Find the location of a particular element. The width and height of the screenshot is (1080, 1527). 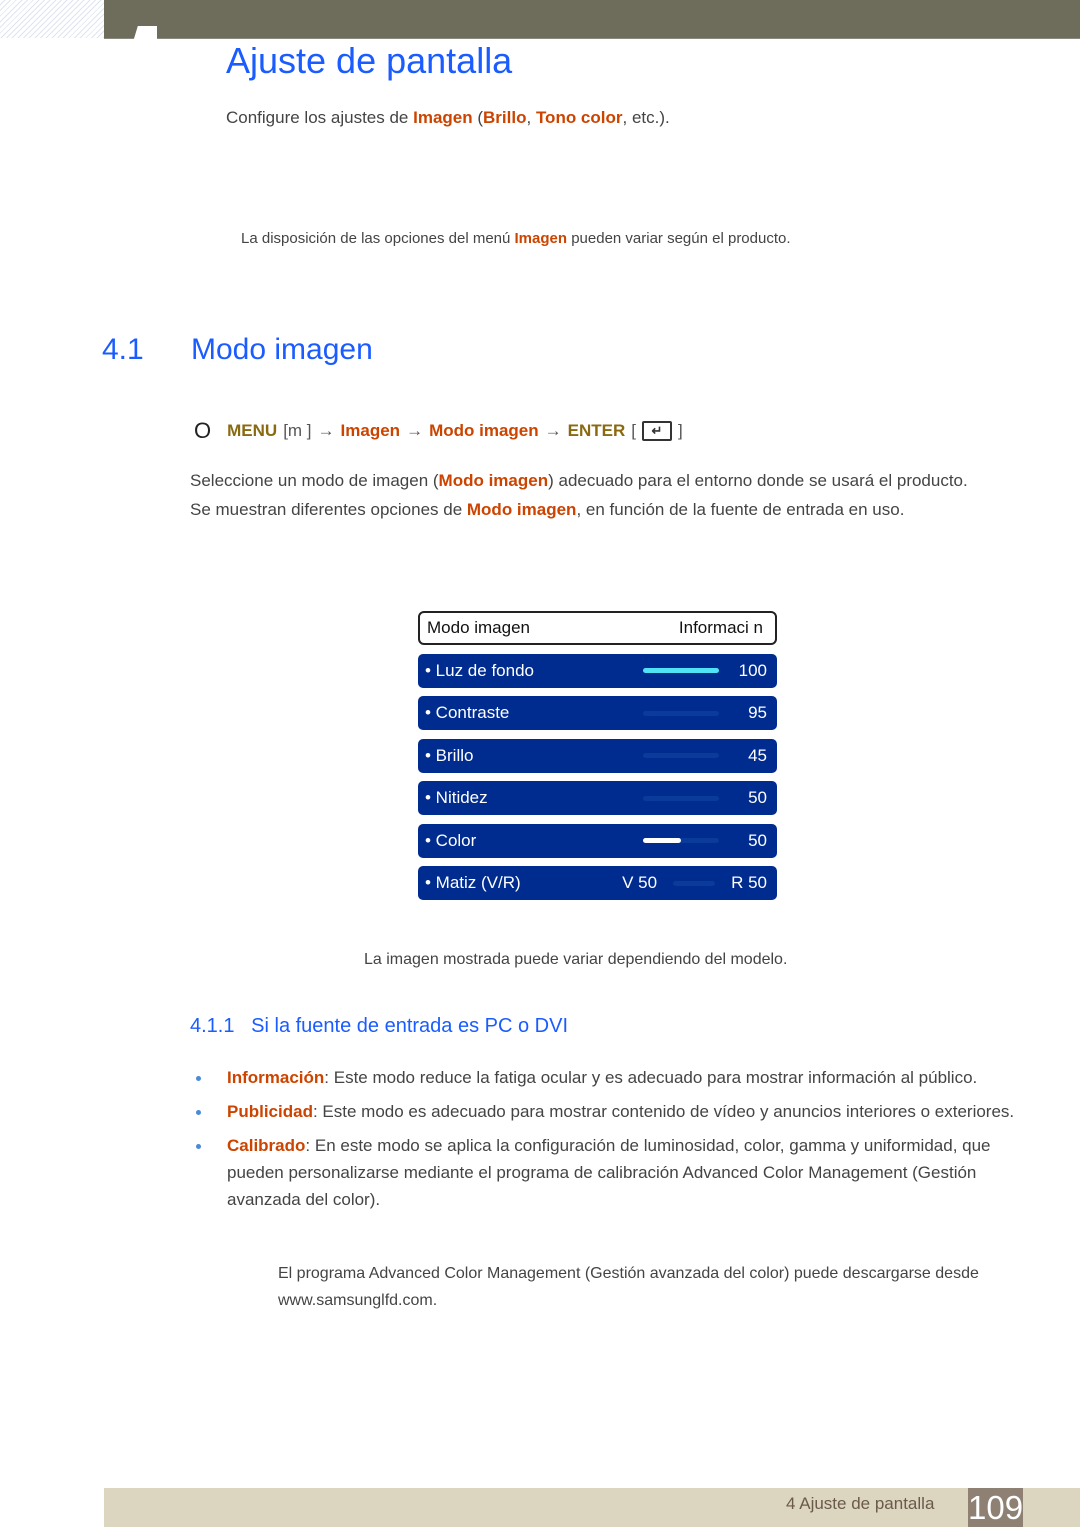

osd-row-label: • Matiz (V/R) is located at coordinates (473, 882).